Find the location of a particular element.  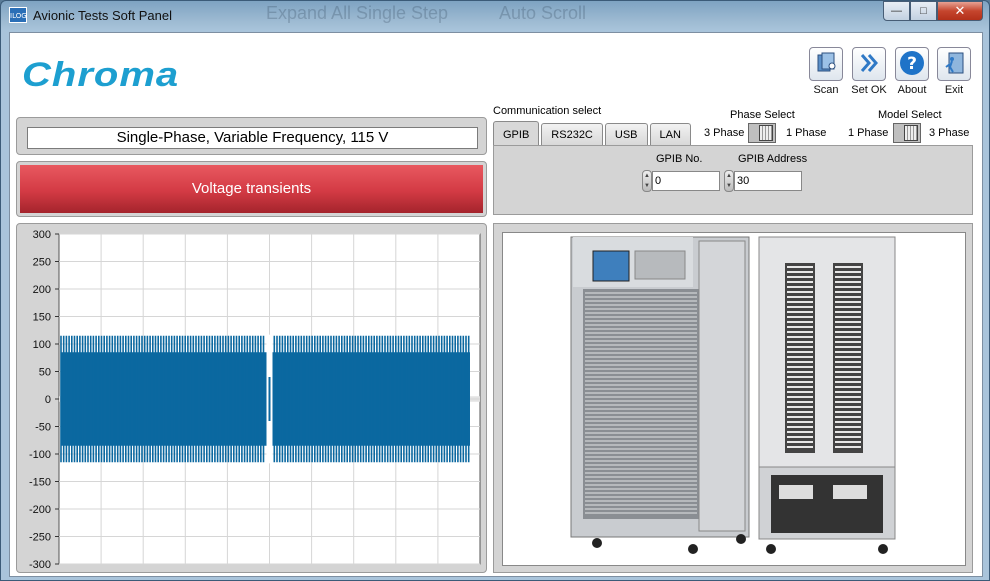

tab-gpib: GPIB is located at coordinates (516, 133).